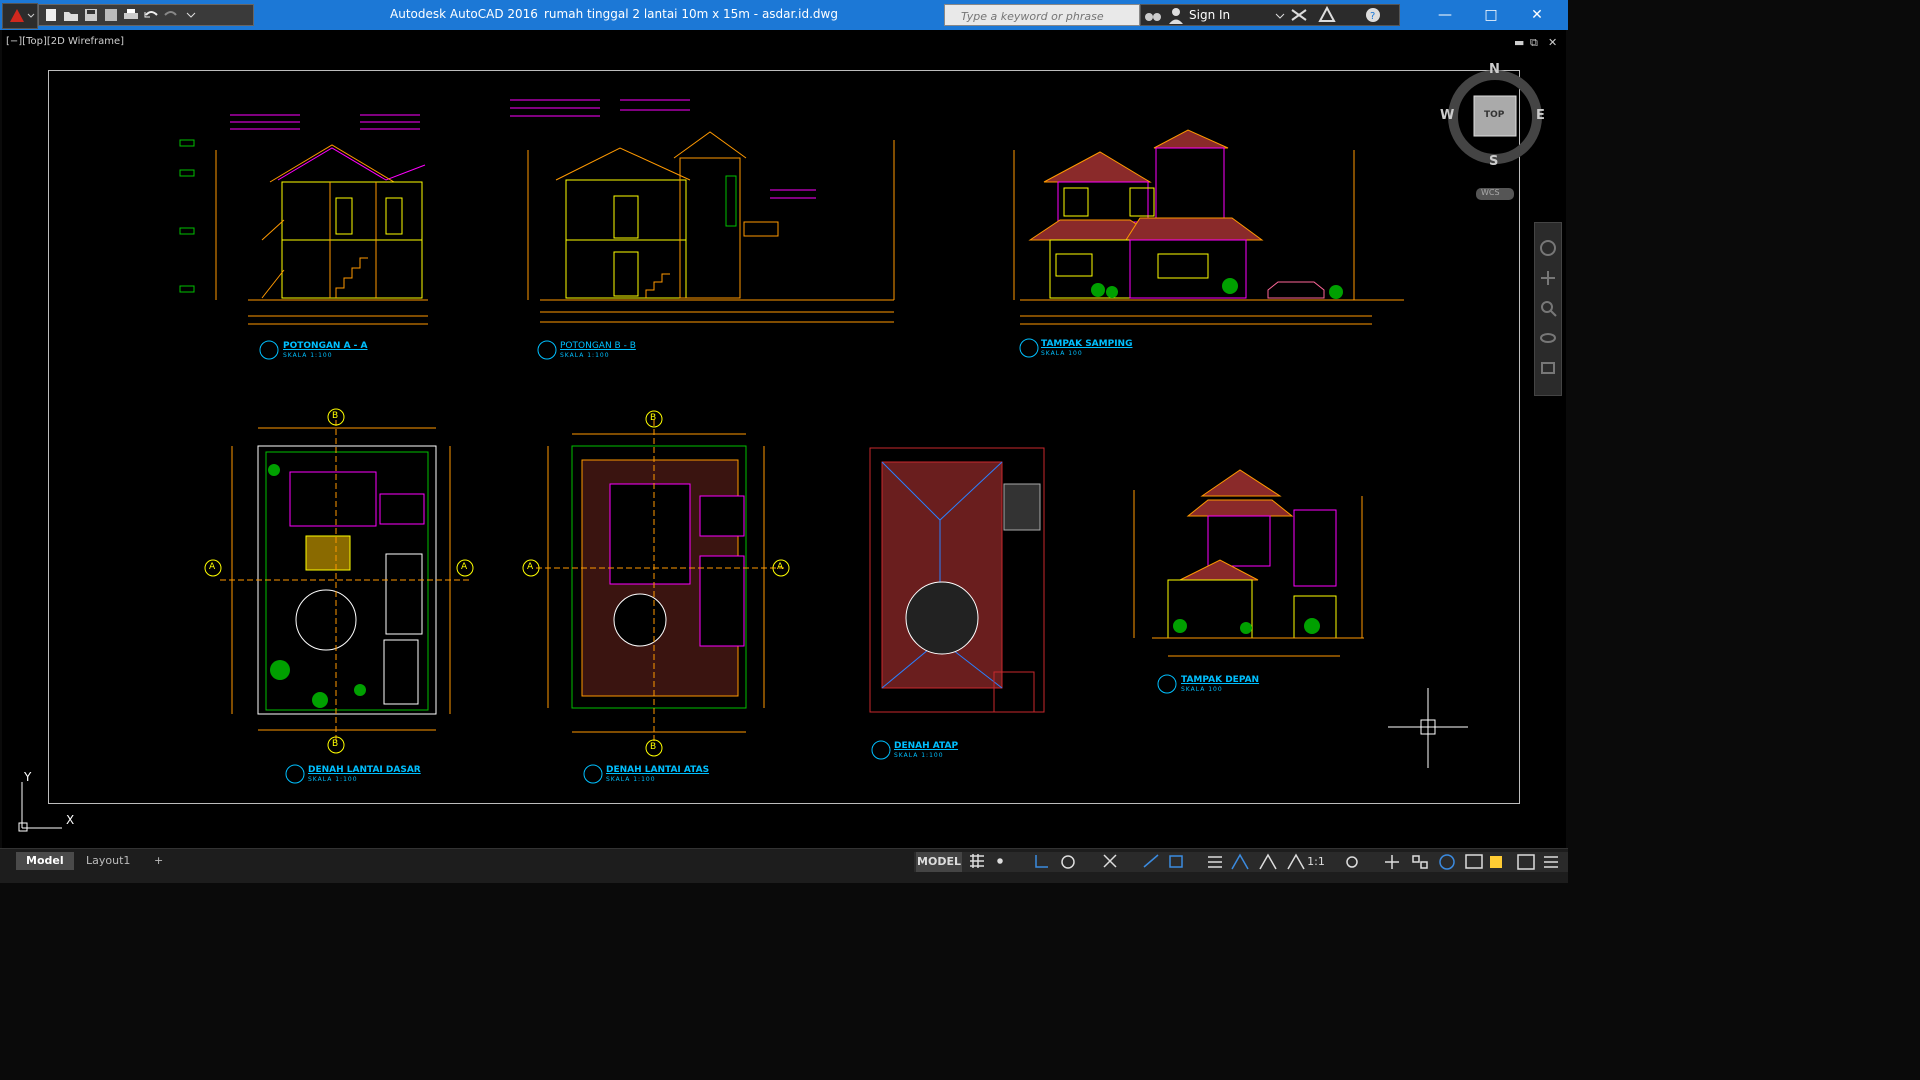  I want to click on workspace-gear-icon, so click(1352, 862).